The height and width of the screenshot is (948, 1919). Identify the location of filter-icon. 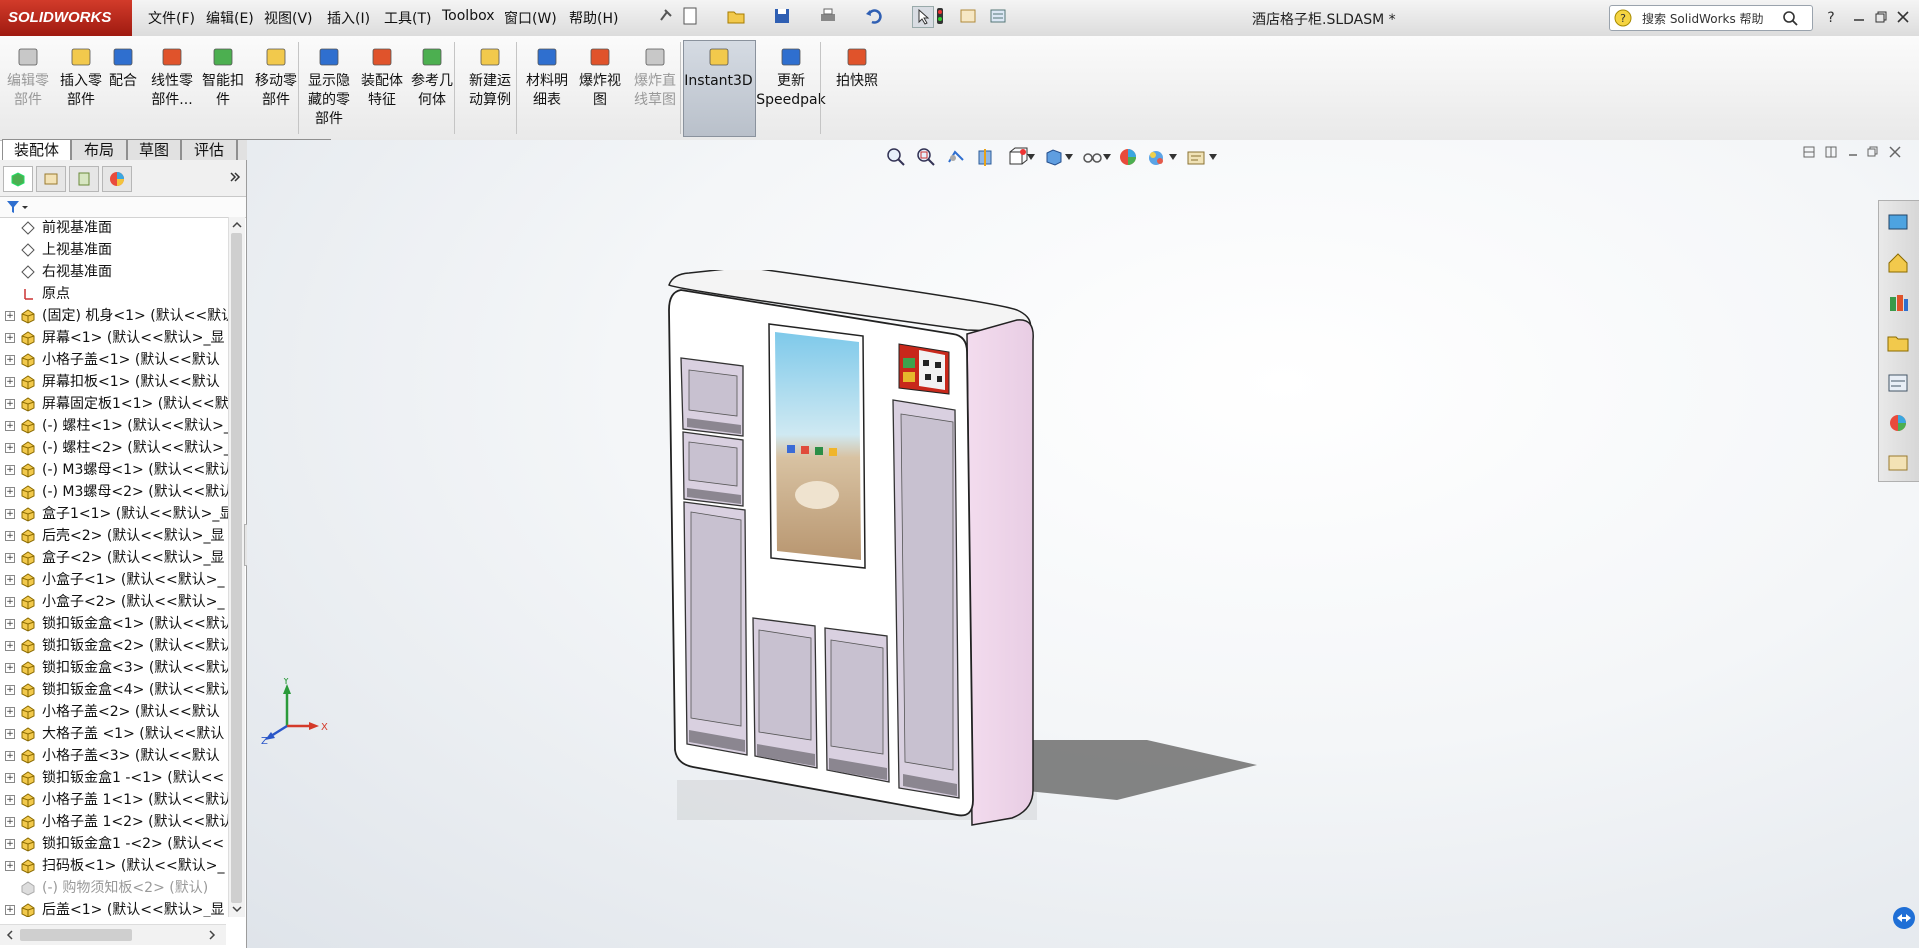
(17, 207).